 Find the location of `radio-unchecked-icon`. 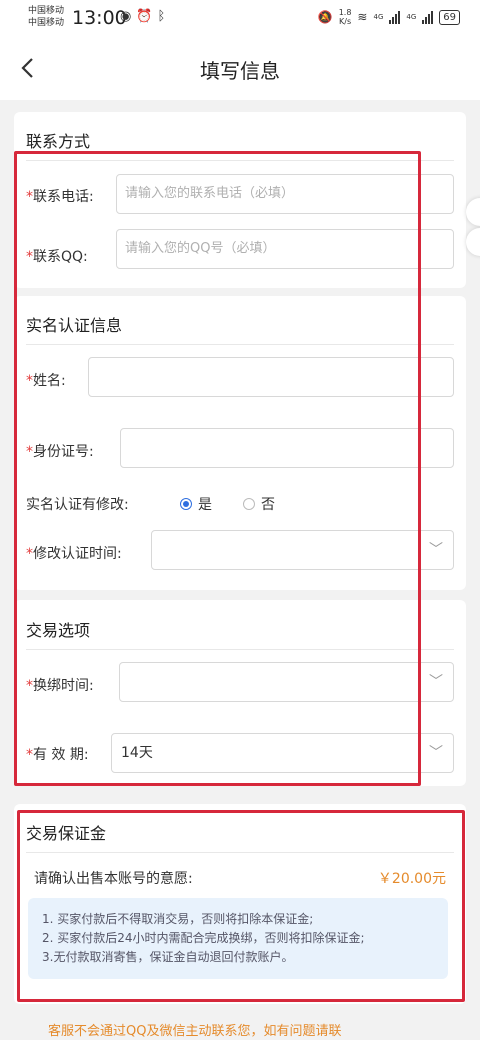

radio-unchecked-icon is located at coordinates (249, 504).